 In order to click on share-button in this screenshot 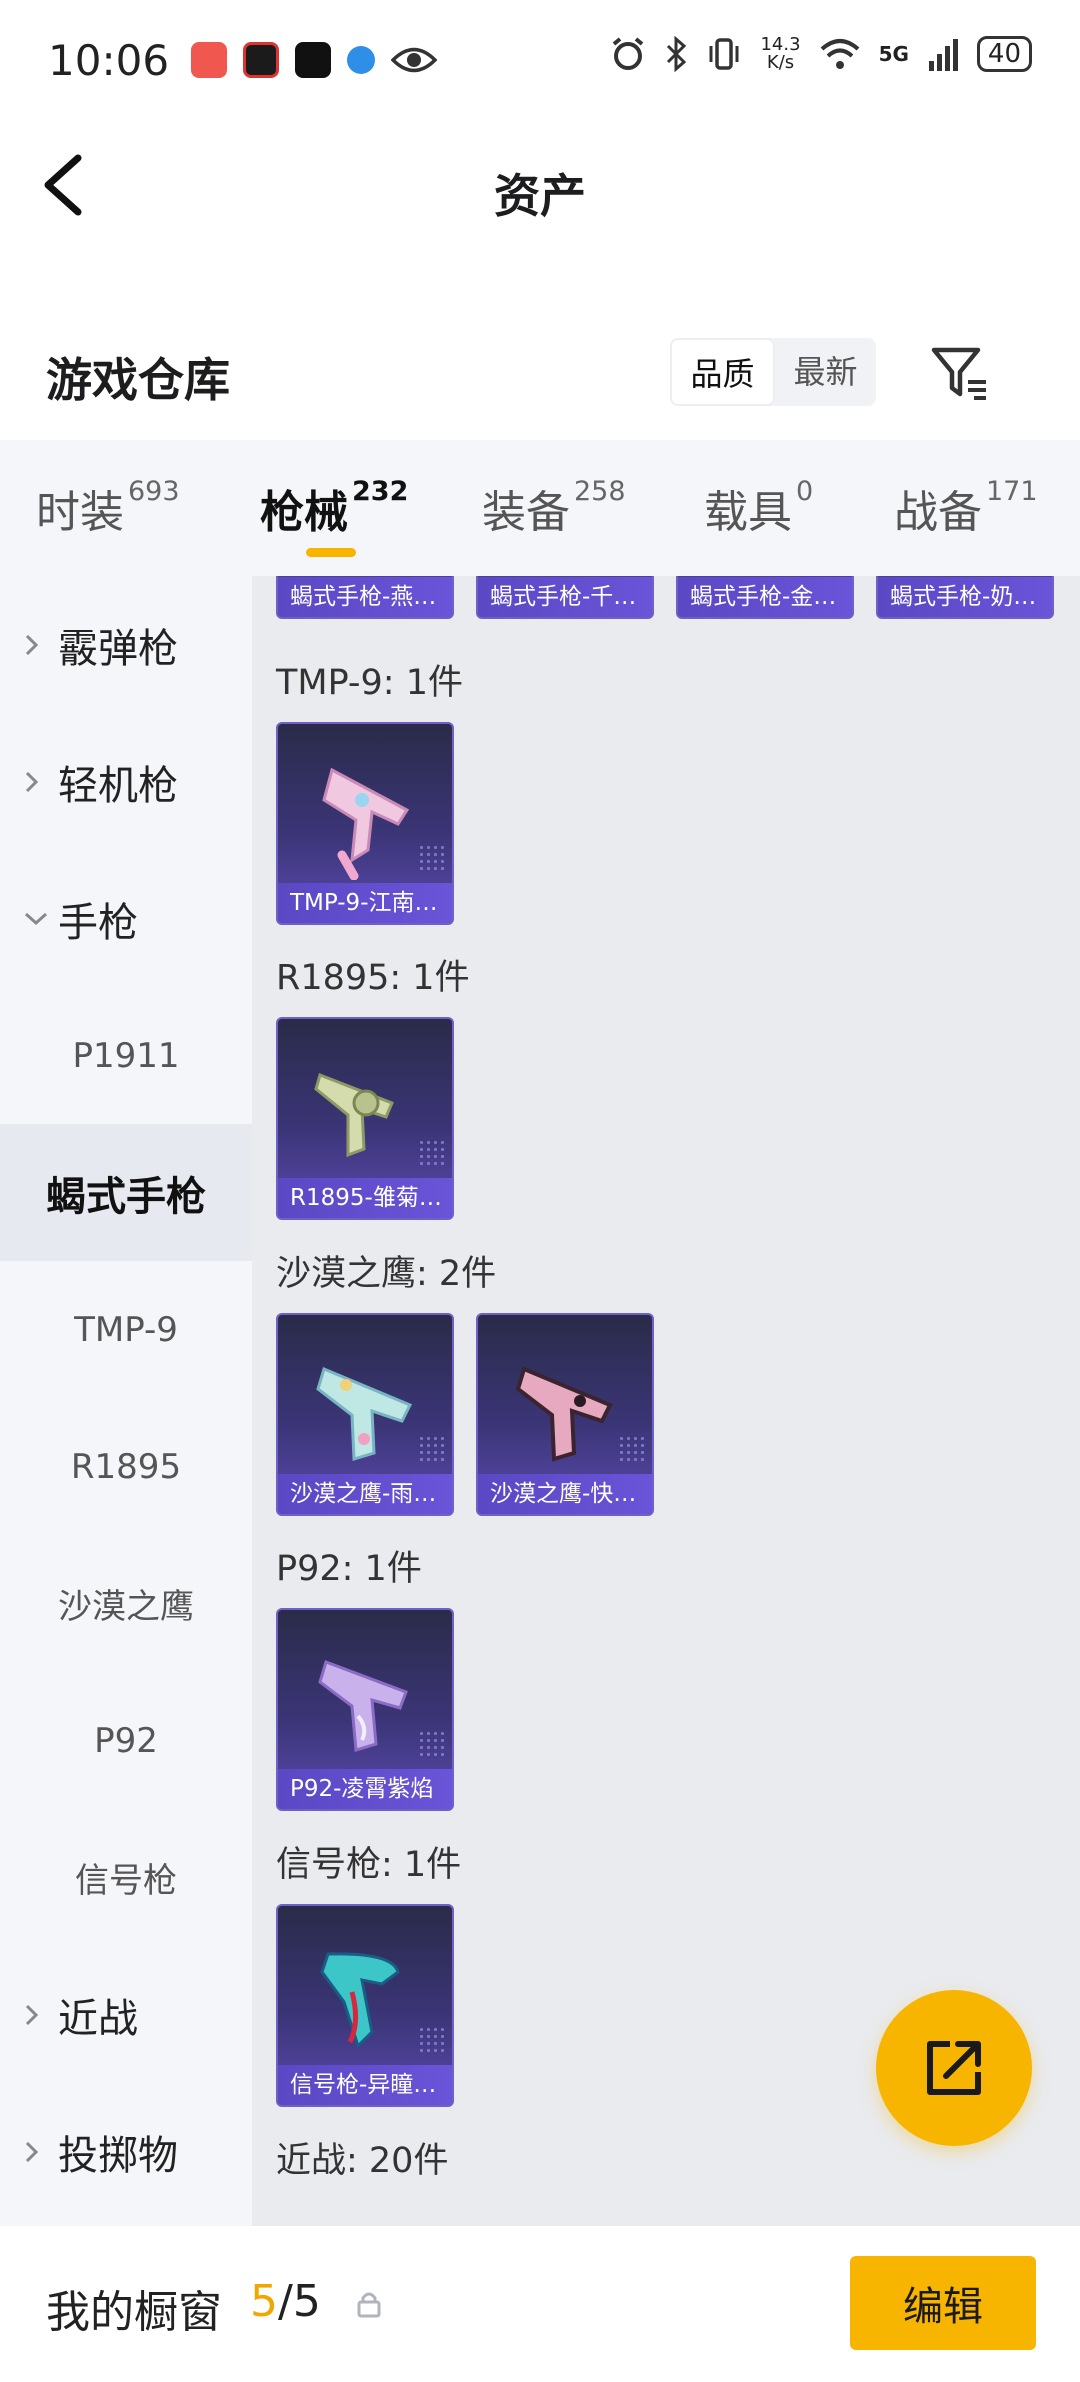, I will do `click(954, 2068)`.